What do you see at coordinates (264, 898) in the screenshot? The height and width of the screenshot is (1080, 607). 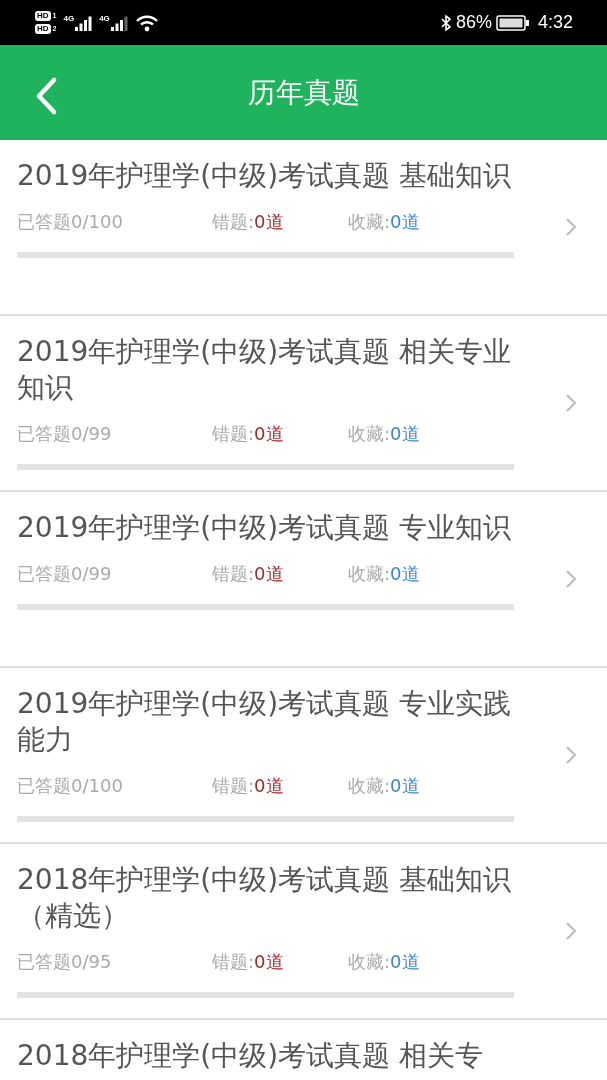 I see `exam-title: 2018年护理学(中级)考试真题 基础知识（精选）` at bounding box center [264, 898].